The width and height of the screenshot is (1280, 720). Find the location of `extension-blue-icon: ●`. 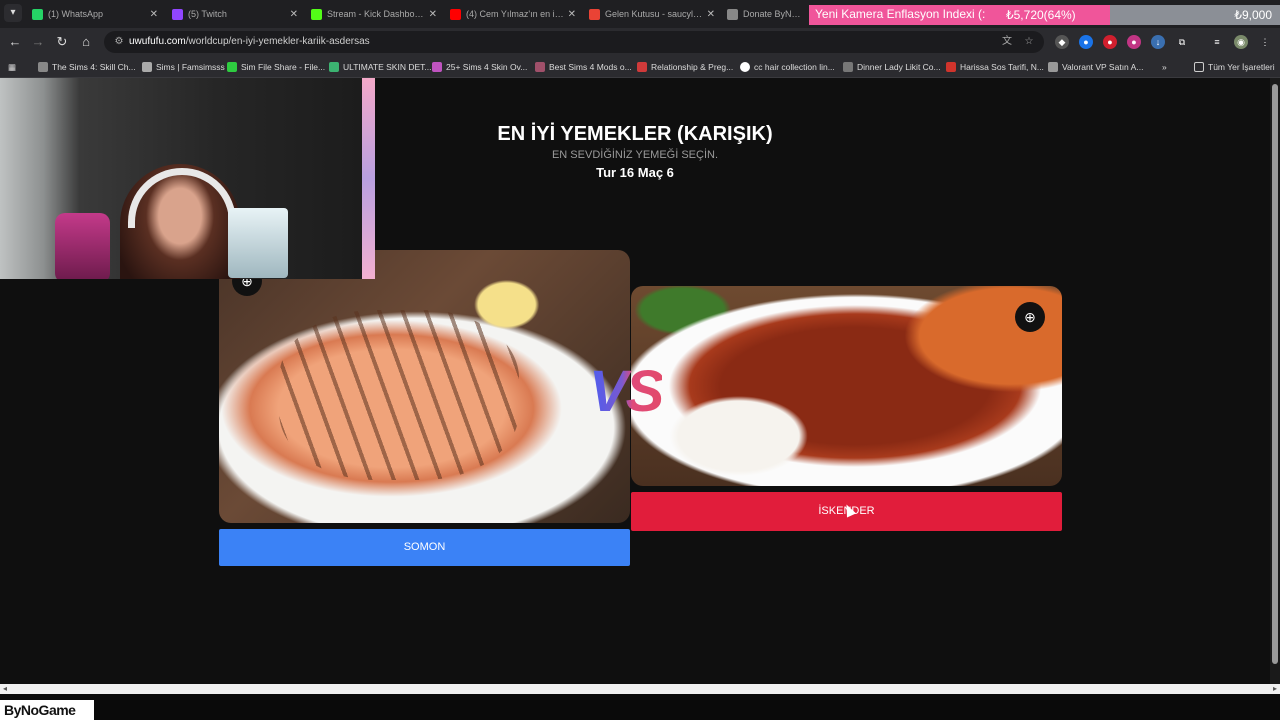

extension-blue-icon: ● is located at coordinates (1086, 42).